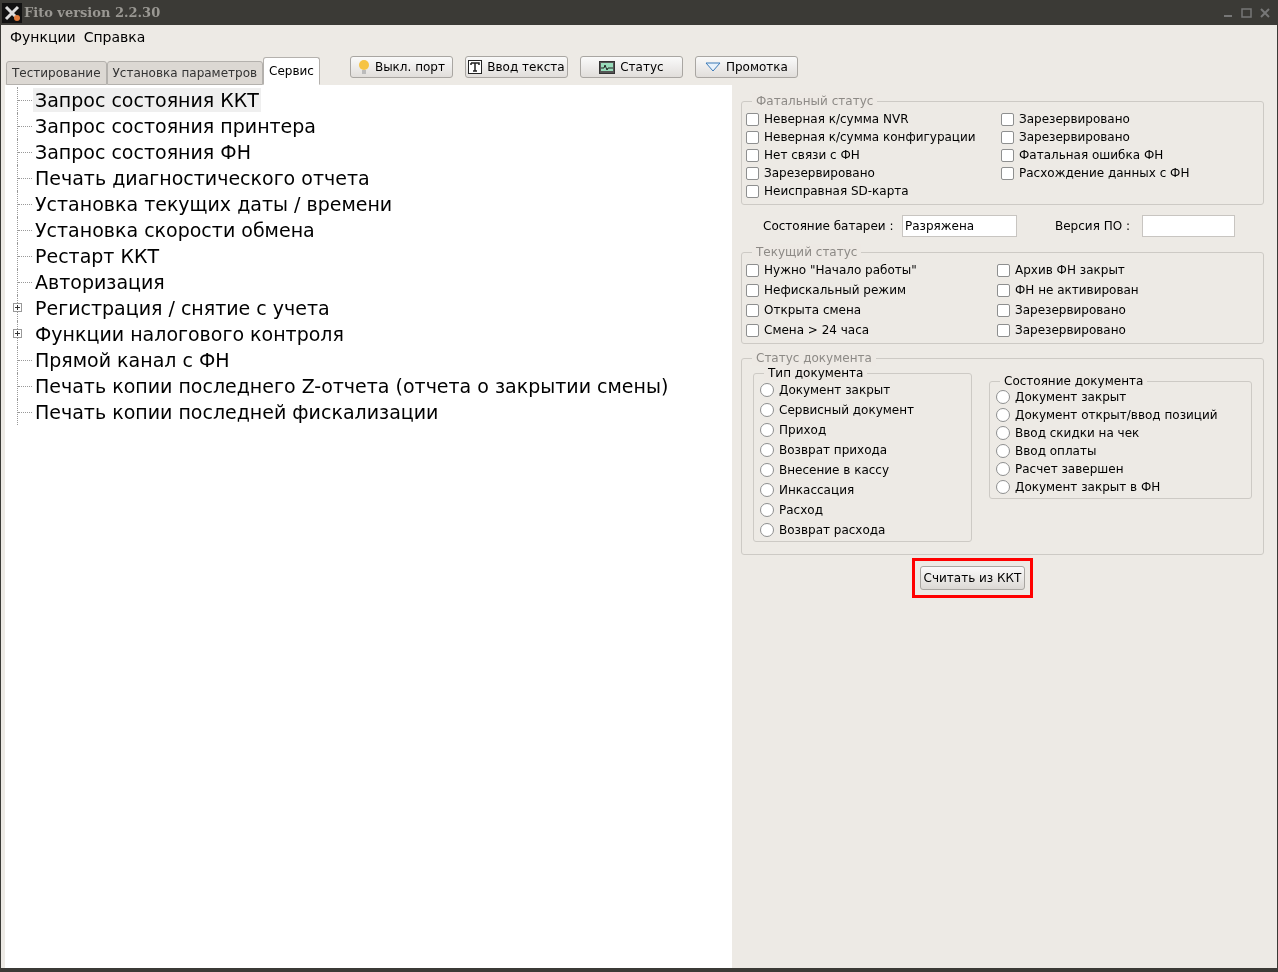 This screenshot has width=1278, height=972. Describe the element at coordinates (100, 282) in the screenshot. I see `tree-item: Авторизация` at that location.